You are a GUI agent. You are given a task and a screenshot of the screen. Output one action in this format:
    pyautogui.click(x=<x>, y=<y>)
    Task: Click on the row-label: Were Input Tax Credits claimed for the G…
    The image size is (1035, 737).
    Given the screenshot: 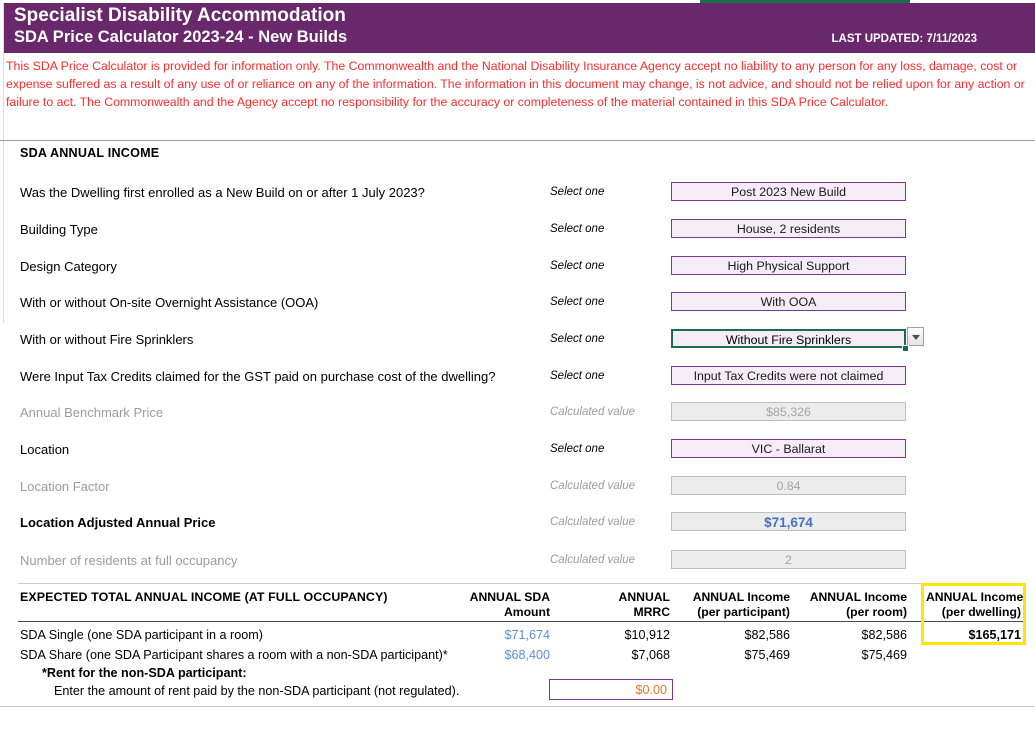 What is the action you would take?
    pyautogui.click(x=258, y=376)
    